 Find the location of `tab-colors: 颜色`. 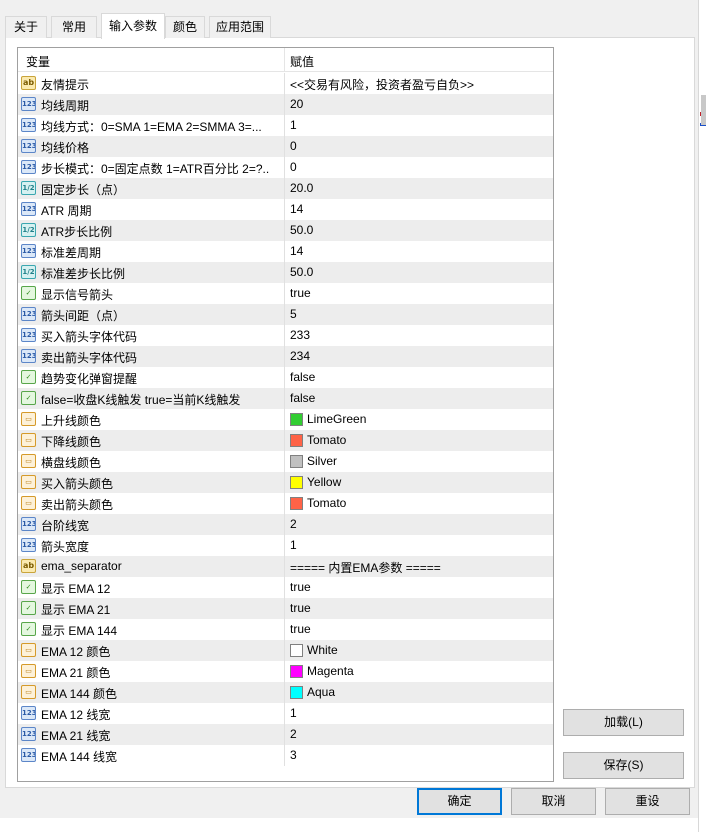

tab-colors: 颜色 is located at coordinates (185, 27).